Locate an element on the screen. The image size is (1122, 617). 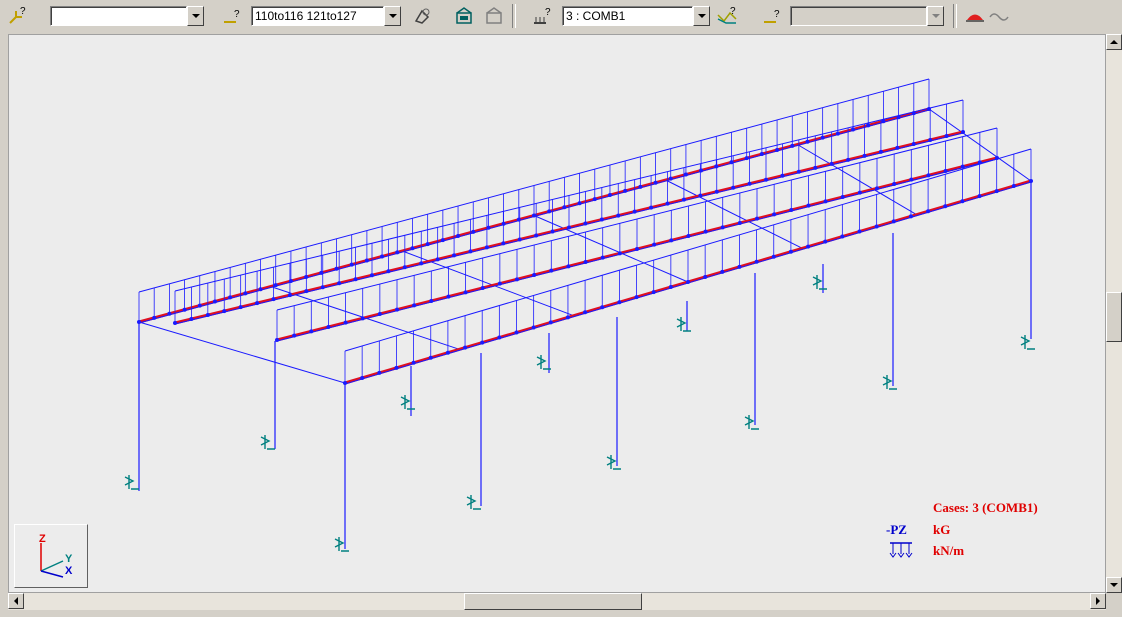
bars-dropdown-button is located at coordinates (392, 16).